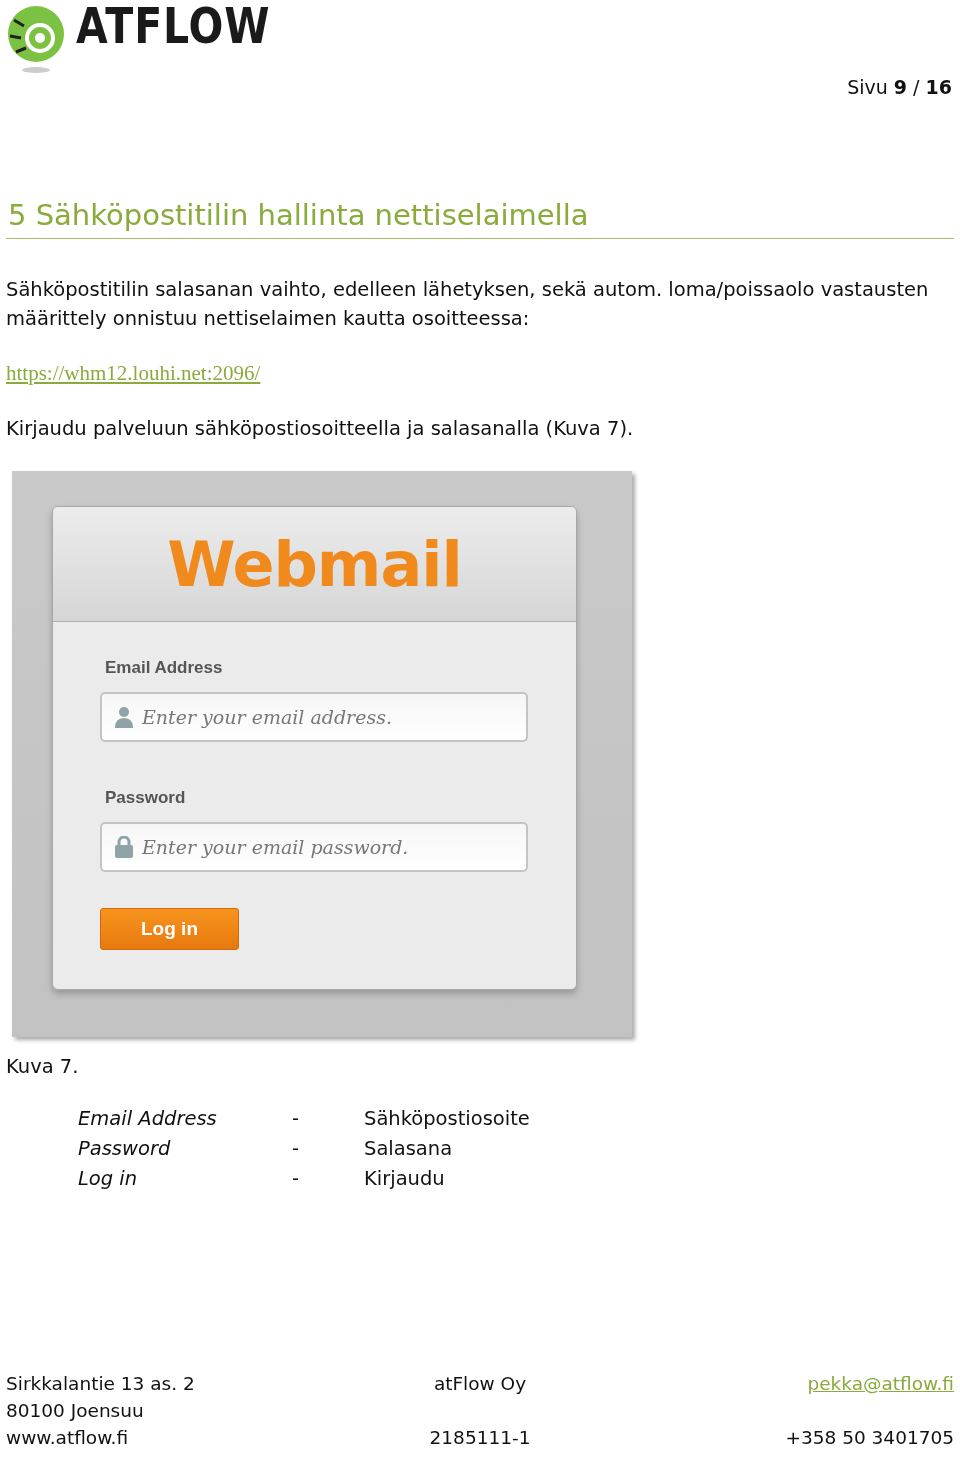 The width and height of the screenshot is (960, 1457). Describe the element at coordinates (480, 218) in the screenshot. I see `section-heading: 5 Sähköpostitilin hallinta nettiselaimella` at that location.